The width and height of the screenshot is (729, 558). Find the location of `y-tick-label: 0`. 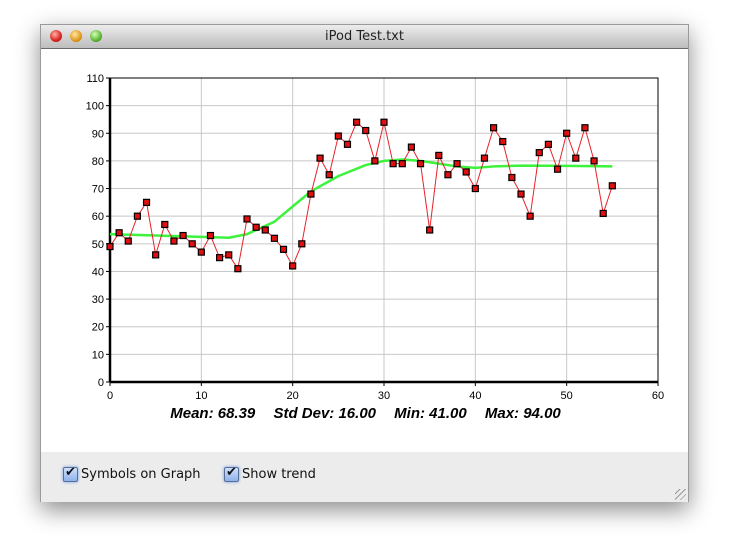

y-tick-label: 0 is located at coordinates (101, 383).